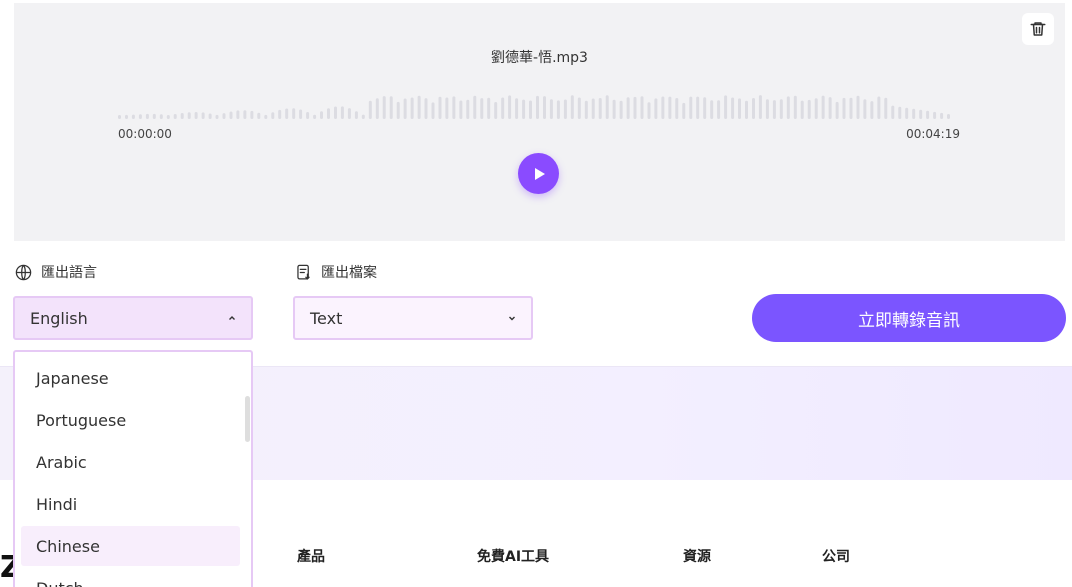  I want to click on audio-file-name: 劉德華-悟.mp3, so click(539, 58).